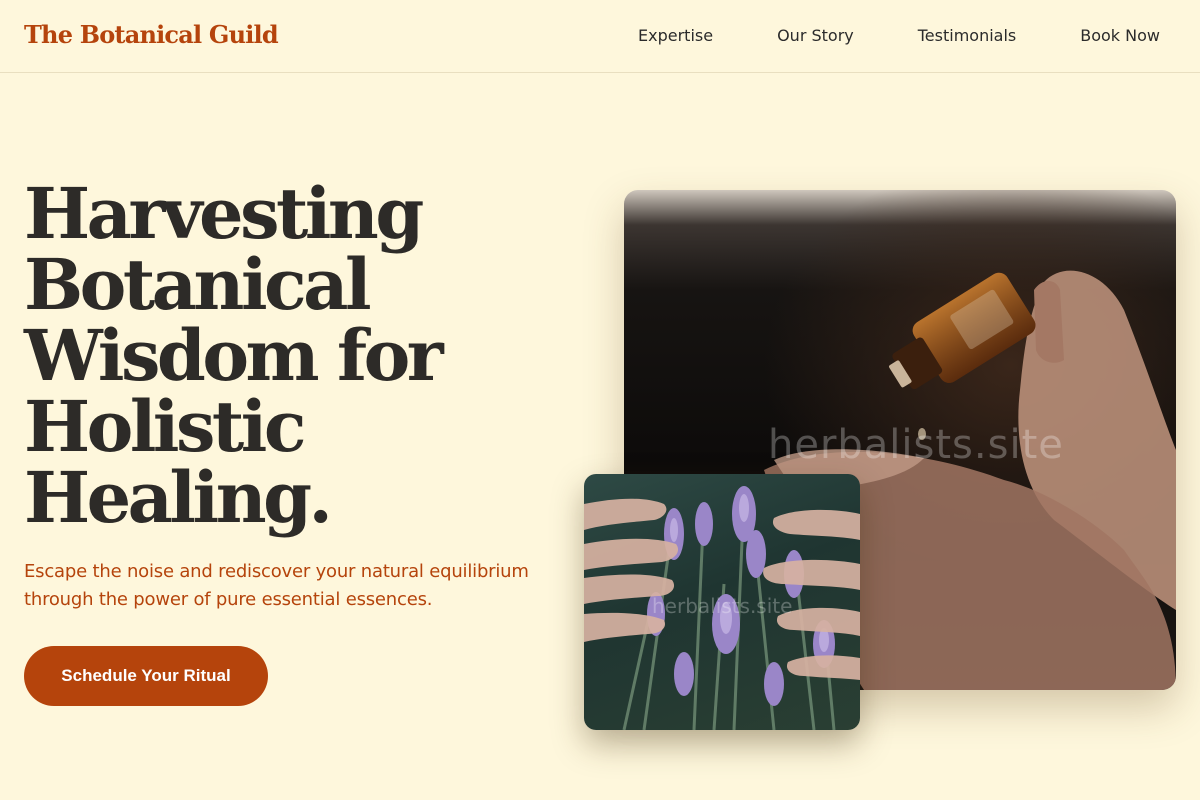  What do you see at coordinates (234, 355) in the screenshot?
I see `headline-line: Wisdom for` at bounding box center [234, 355].